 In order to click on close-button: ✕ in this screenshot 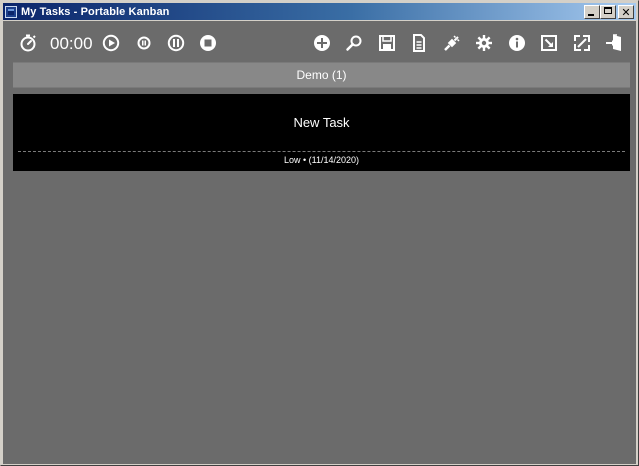, I will do `click(626, 12)`.